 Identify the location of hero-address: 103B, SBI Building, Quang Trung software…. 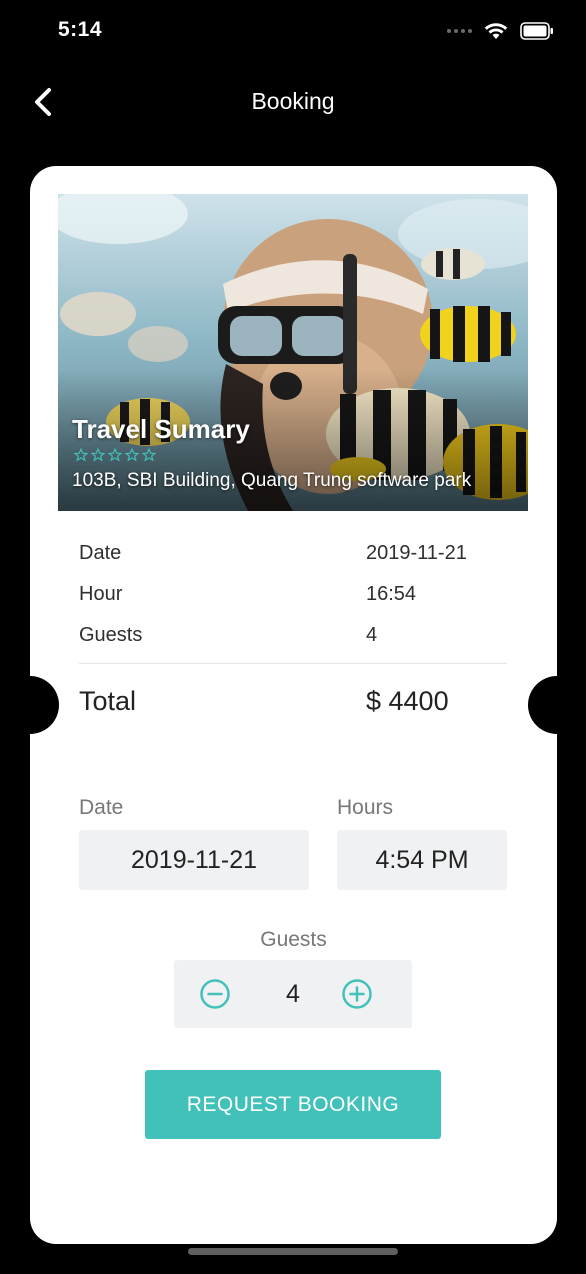
(272, 480).